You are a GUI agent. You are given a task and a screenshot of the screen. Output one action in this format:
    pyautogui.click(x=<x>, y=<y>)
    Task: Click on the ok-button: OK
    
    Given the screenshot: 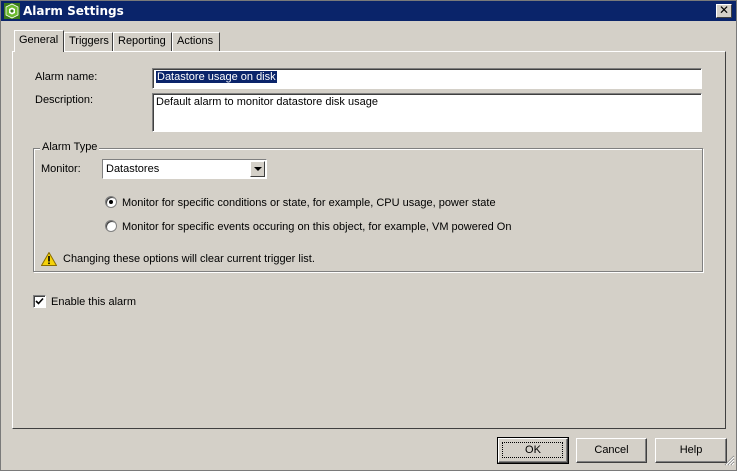 What is the action you would take?
    pyautogui.click(x=533, y=450)
    